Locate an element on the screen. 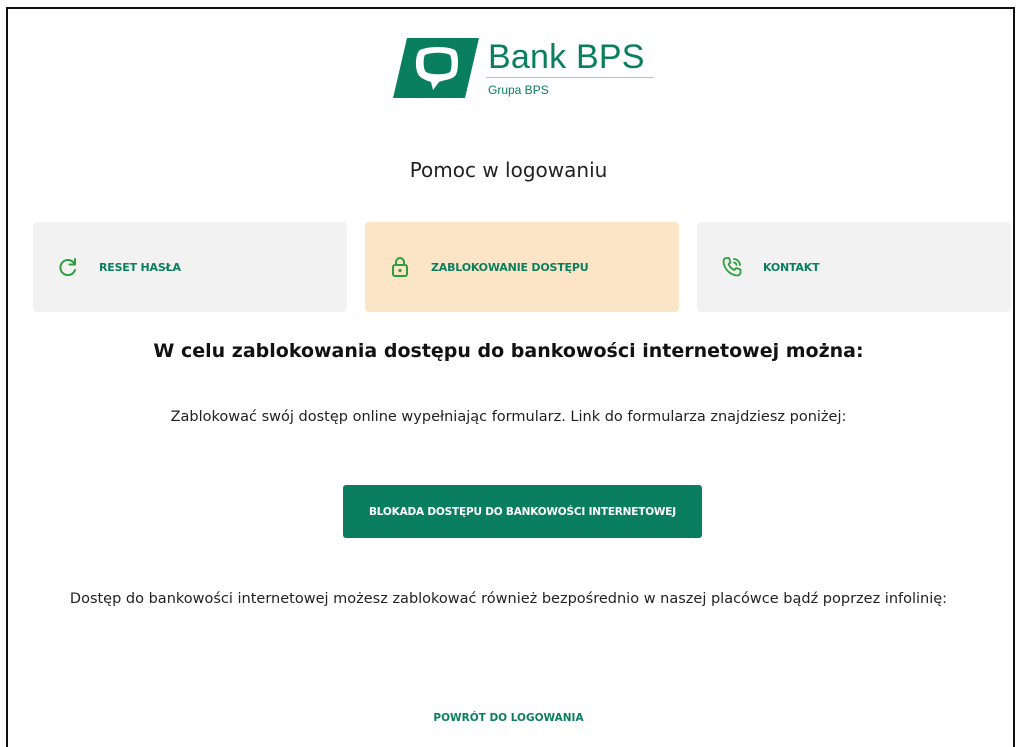  bank-name: Bank BPS is located at coordinates (566, 57).